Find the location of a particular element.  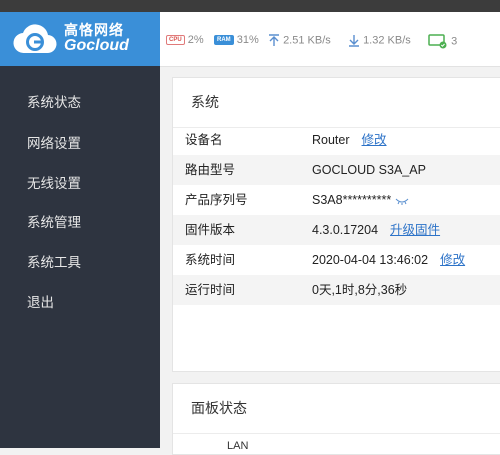

sidebar-item-system-tools: 系统工具 is located at coordinates (54, 261).